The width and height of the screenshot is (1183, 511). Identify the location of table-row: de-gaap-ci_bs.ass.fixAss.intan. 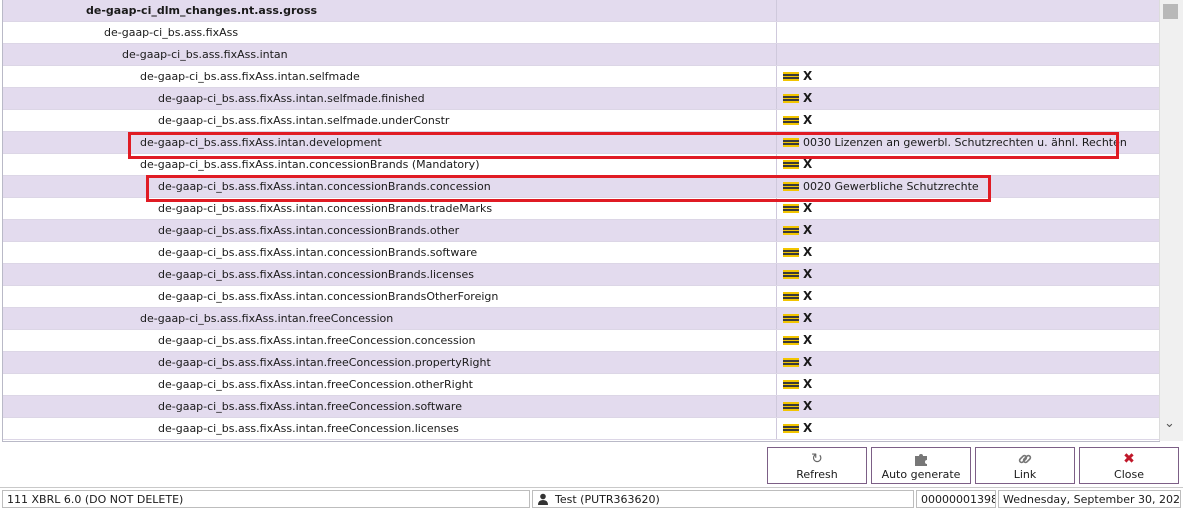
(581, 55).